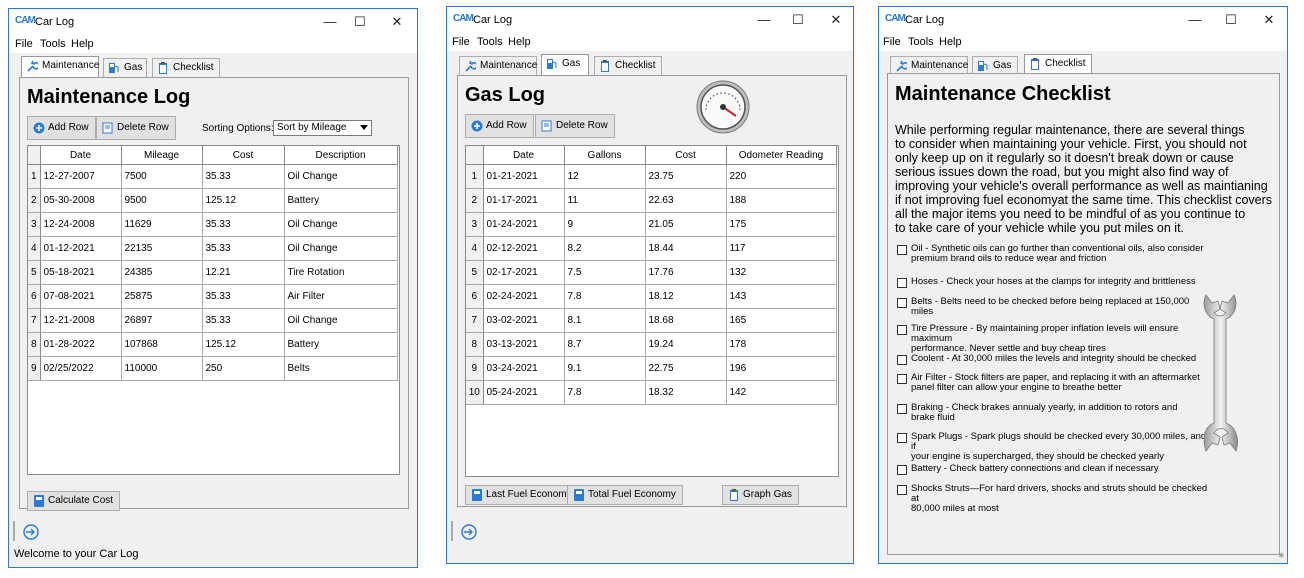  What do you see at coordinates (162, 155) in the screenshot?
I see `column-header: Mileage` at bounding box center [162, 155].